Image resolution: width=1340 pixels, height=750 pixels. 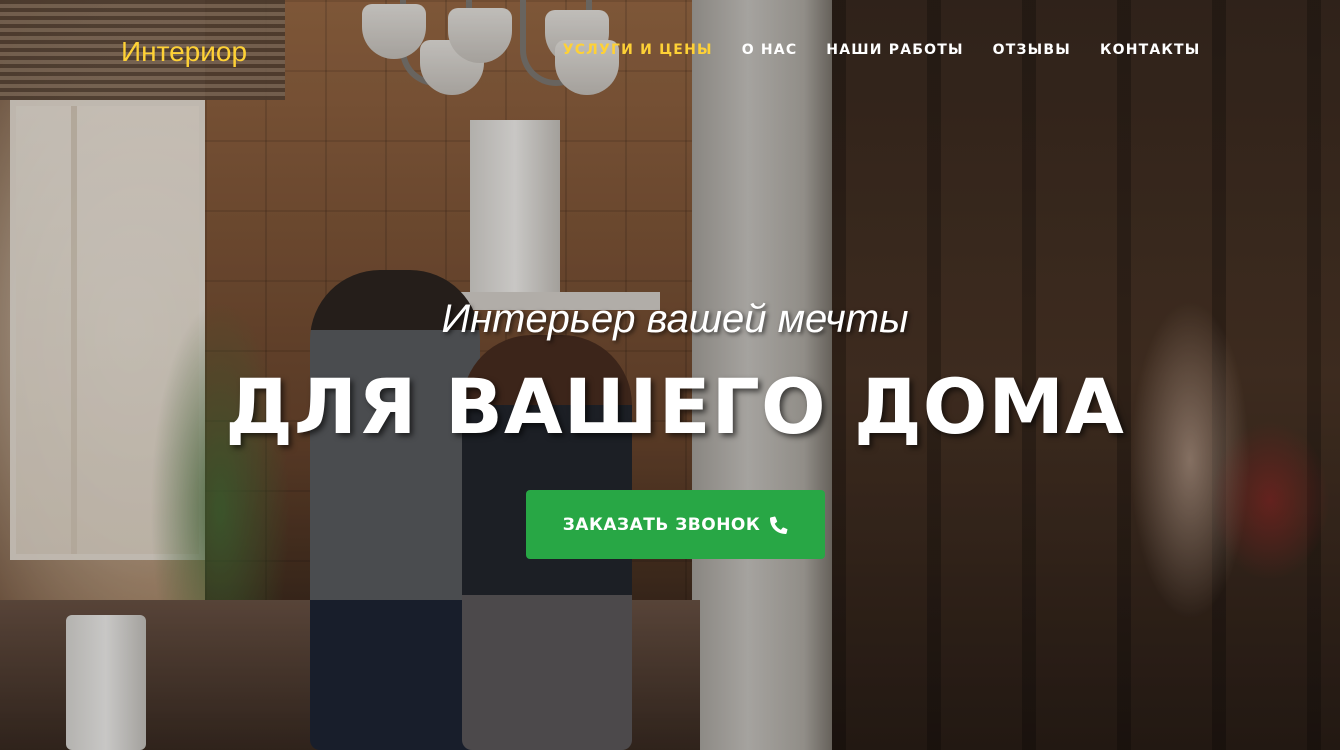 I want to click on nav-item-reviews: ОТЗЫВЫ, so click(x=1031, y=50).